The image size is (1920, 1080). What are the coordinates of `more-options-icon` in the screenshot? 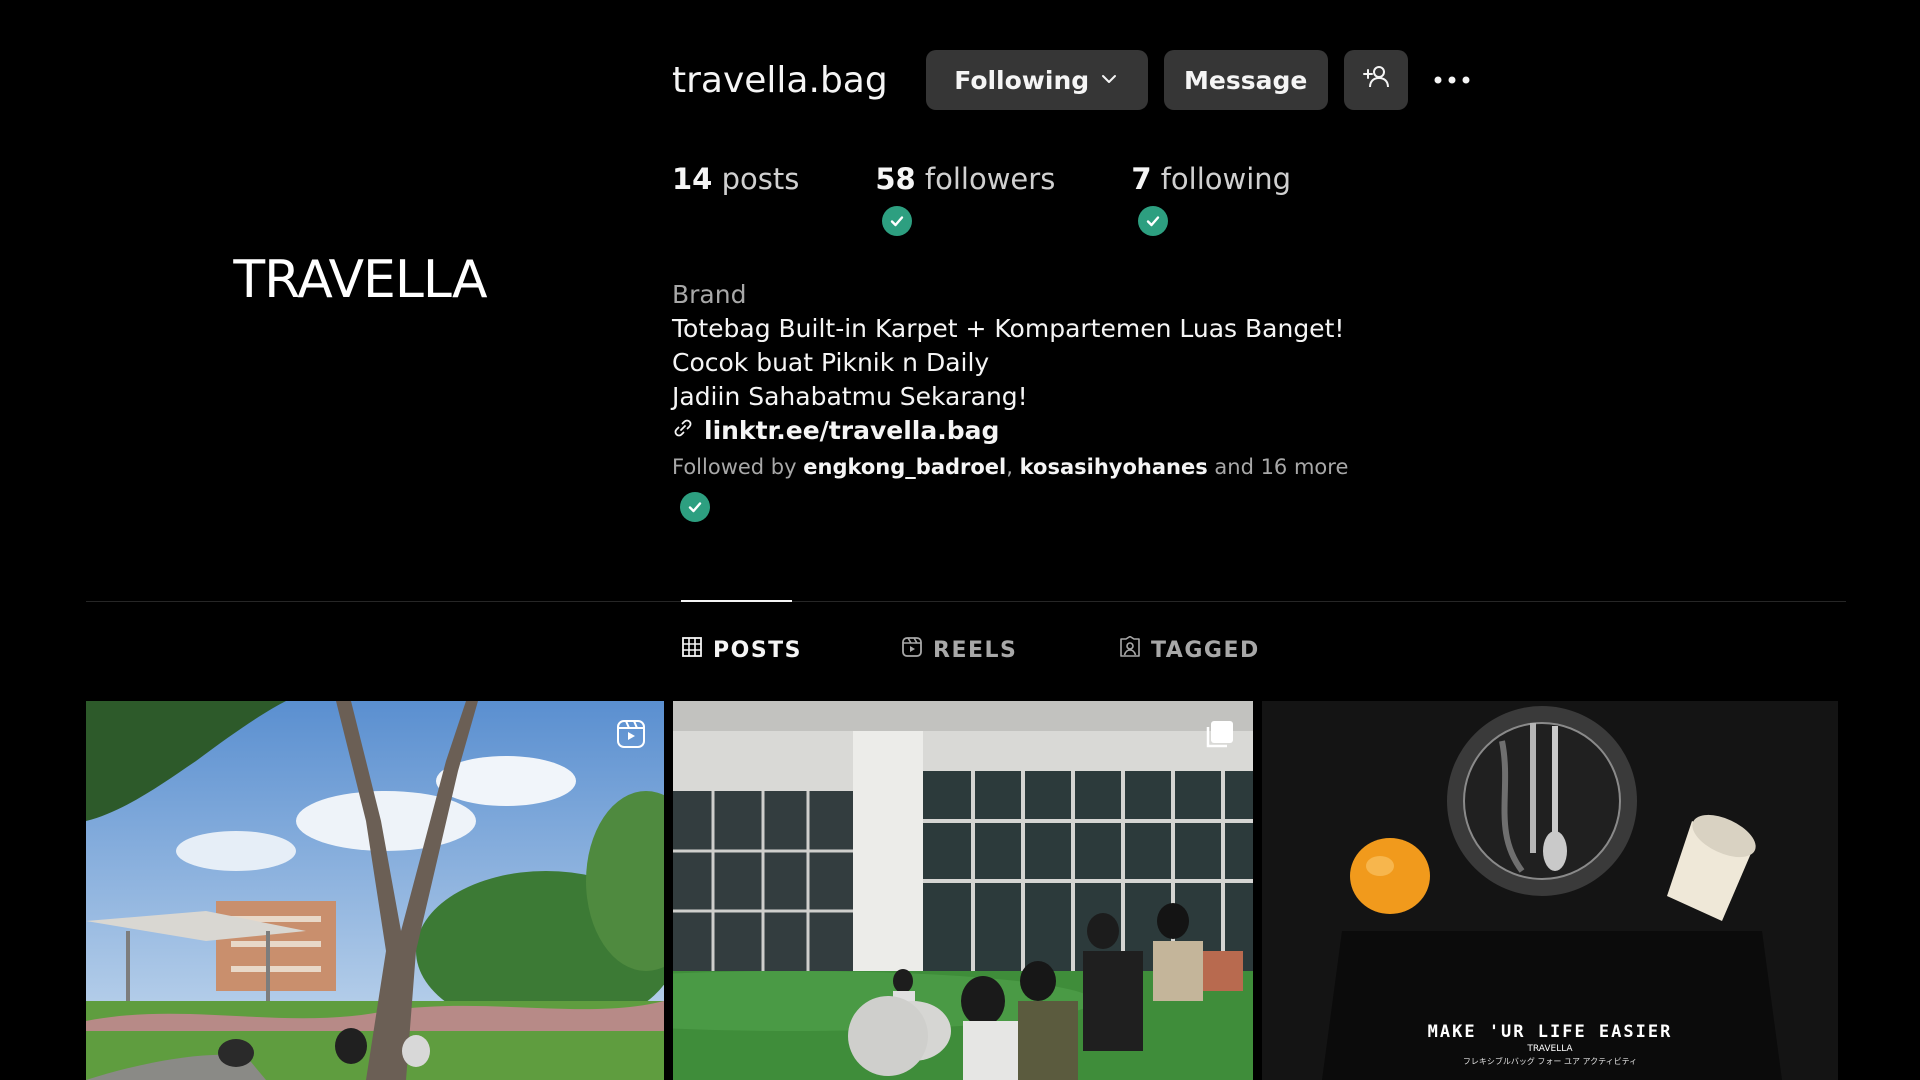 It's located at (1454, 80).